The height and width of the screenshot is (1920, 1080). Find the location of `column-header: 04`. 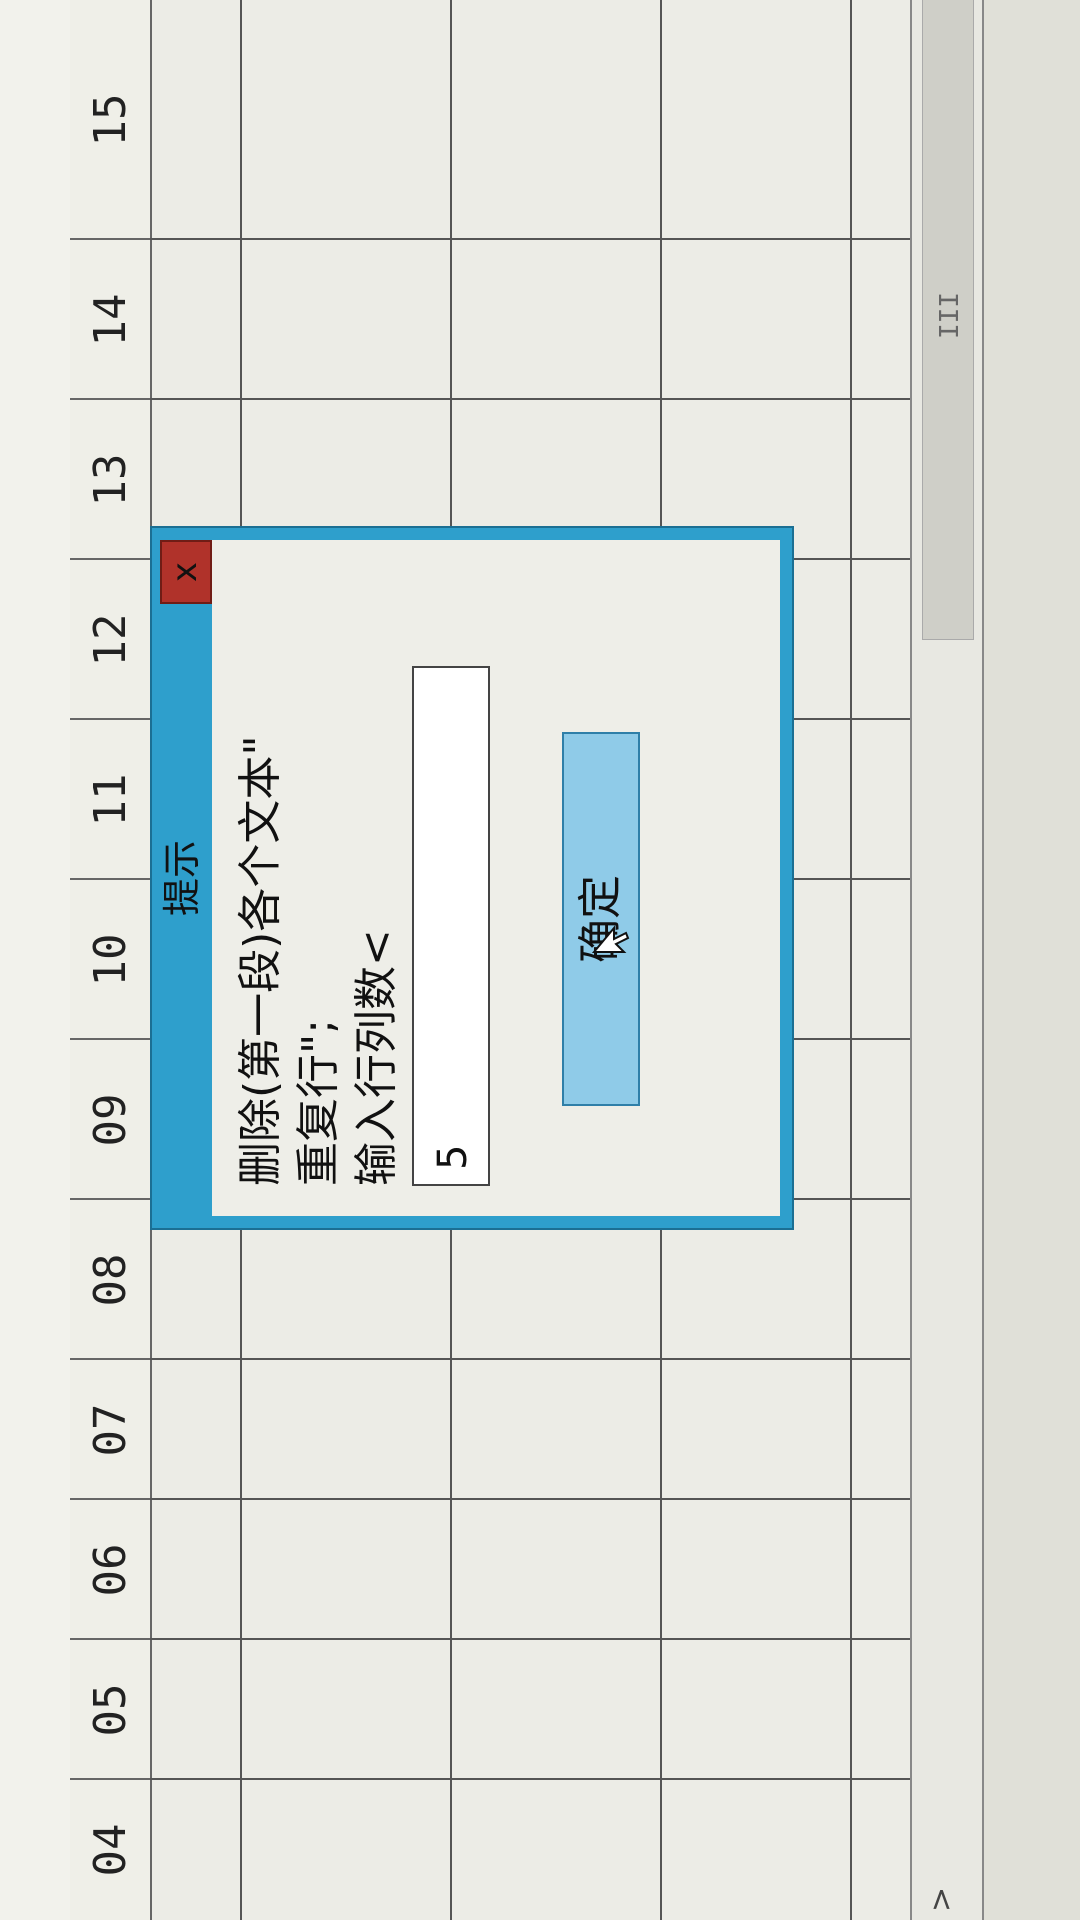

column-header: 04 is located at coordinates (110, 1849).